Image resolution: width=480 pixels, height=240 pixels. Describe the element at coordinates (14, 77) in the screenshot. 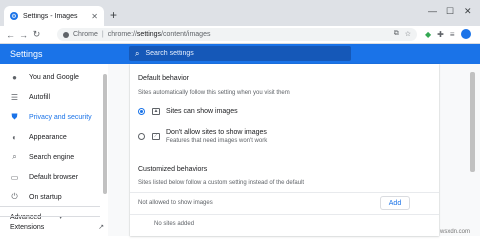

I see `person-icon: ●` at that location.